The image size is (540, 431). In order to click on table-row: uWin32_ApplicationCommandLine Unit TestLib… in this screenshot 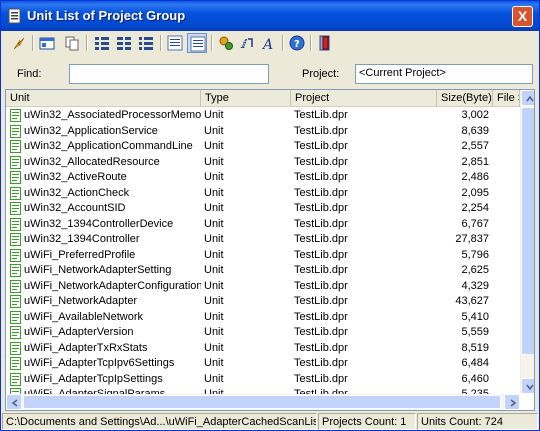, I will do `click(263, 147)`.